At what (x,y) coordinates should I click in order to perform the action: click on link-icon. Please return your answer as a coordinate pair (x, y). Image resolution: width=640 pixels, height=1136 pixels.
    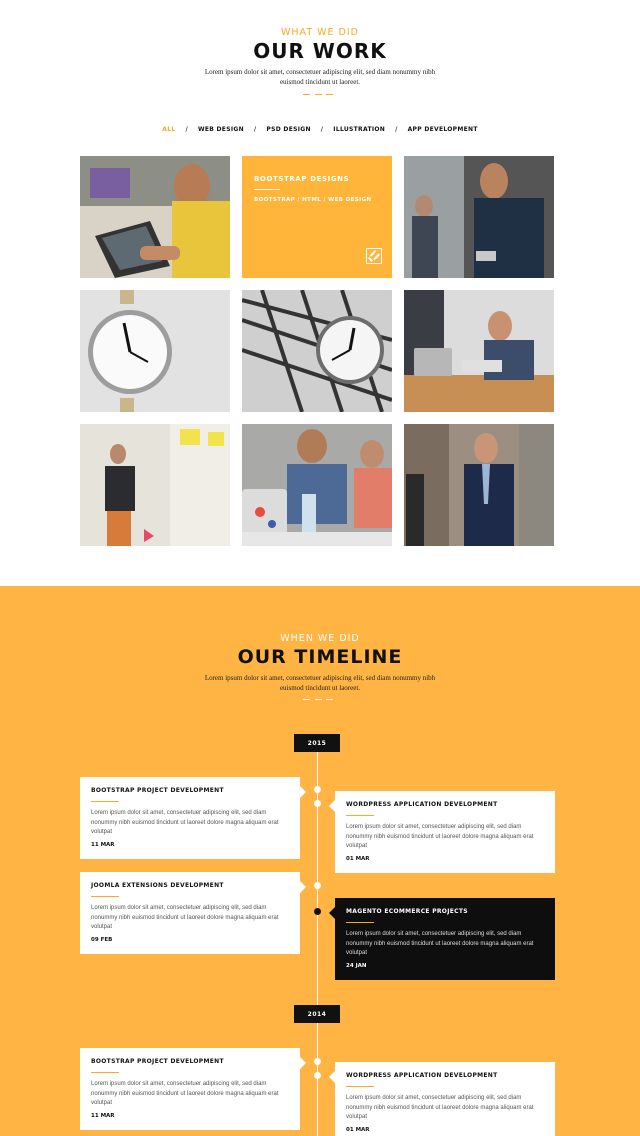
    Looking at the image, I should click on (374, 256).